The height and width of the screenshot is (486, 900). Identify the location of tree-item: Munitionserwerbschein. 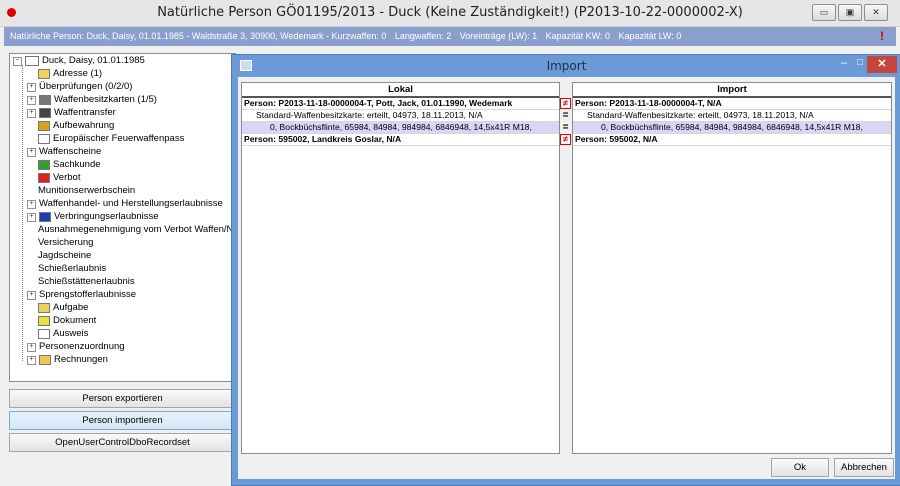
(86, 191).